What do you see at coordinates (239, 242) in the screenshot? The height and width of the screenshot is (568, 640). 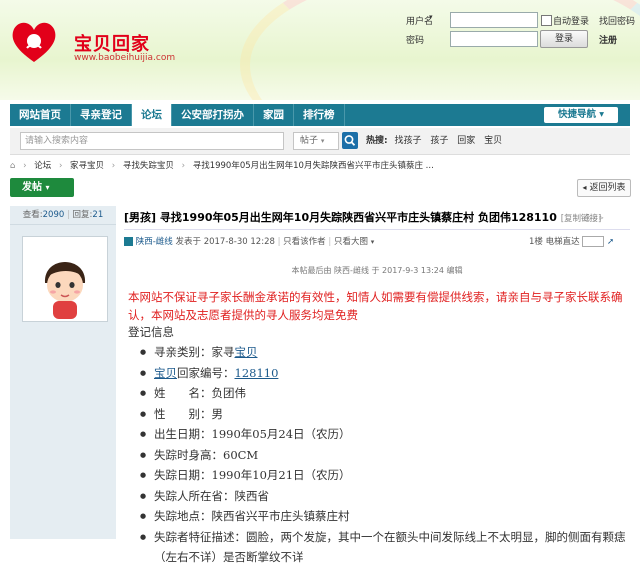 I see `posted-time: 2017-8-30 12:28` at bounding box center [239, 242].